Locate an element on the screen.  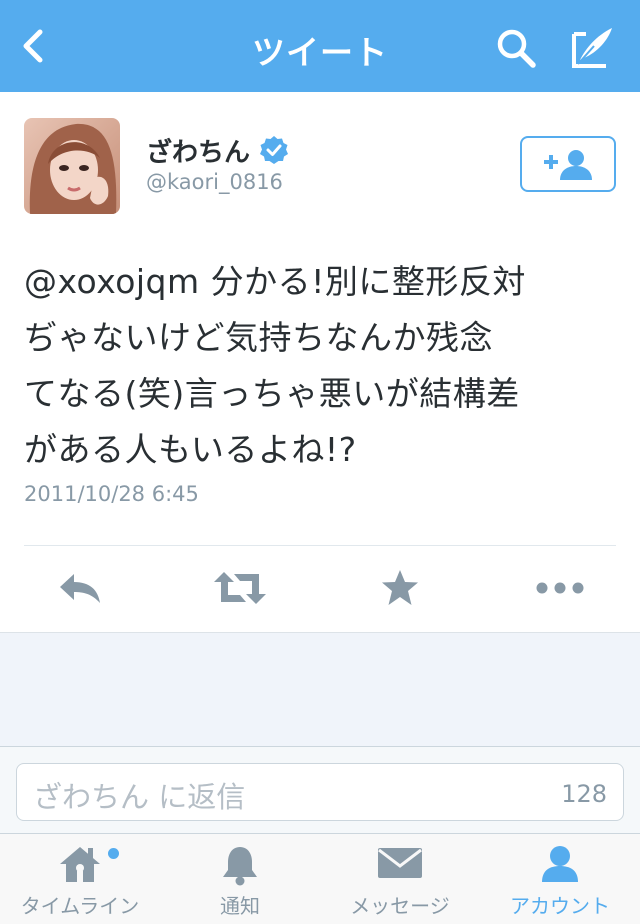
compose-tweet-button is located at coordinates (592, 48).